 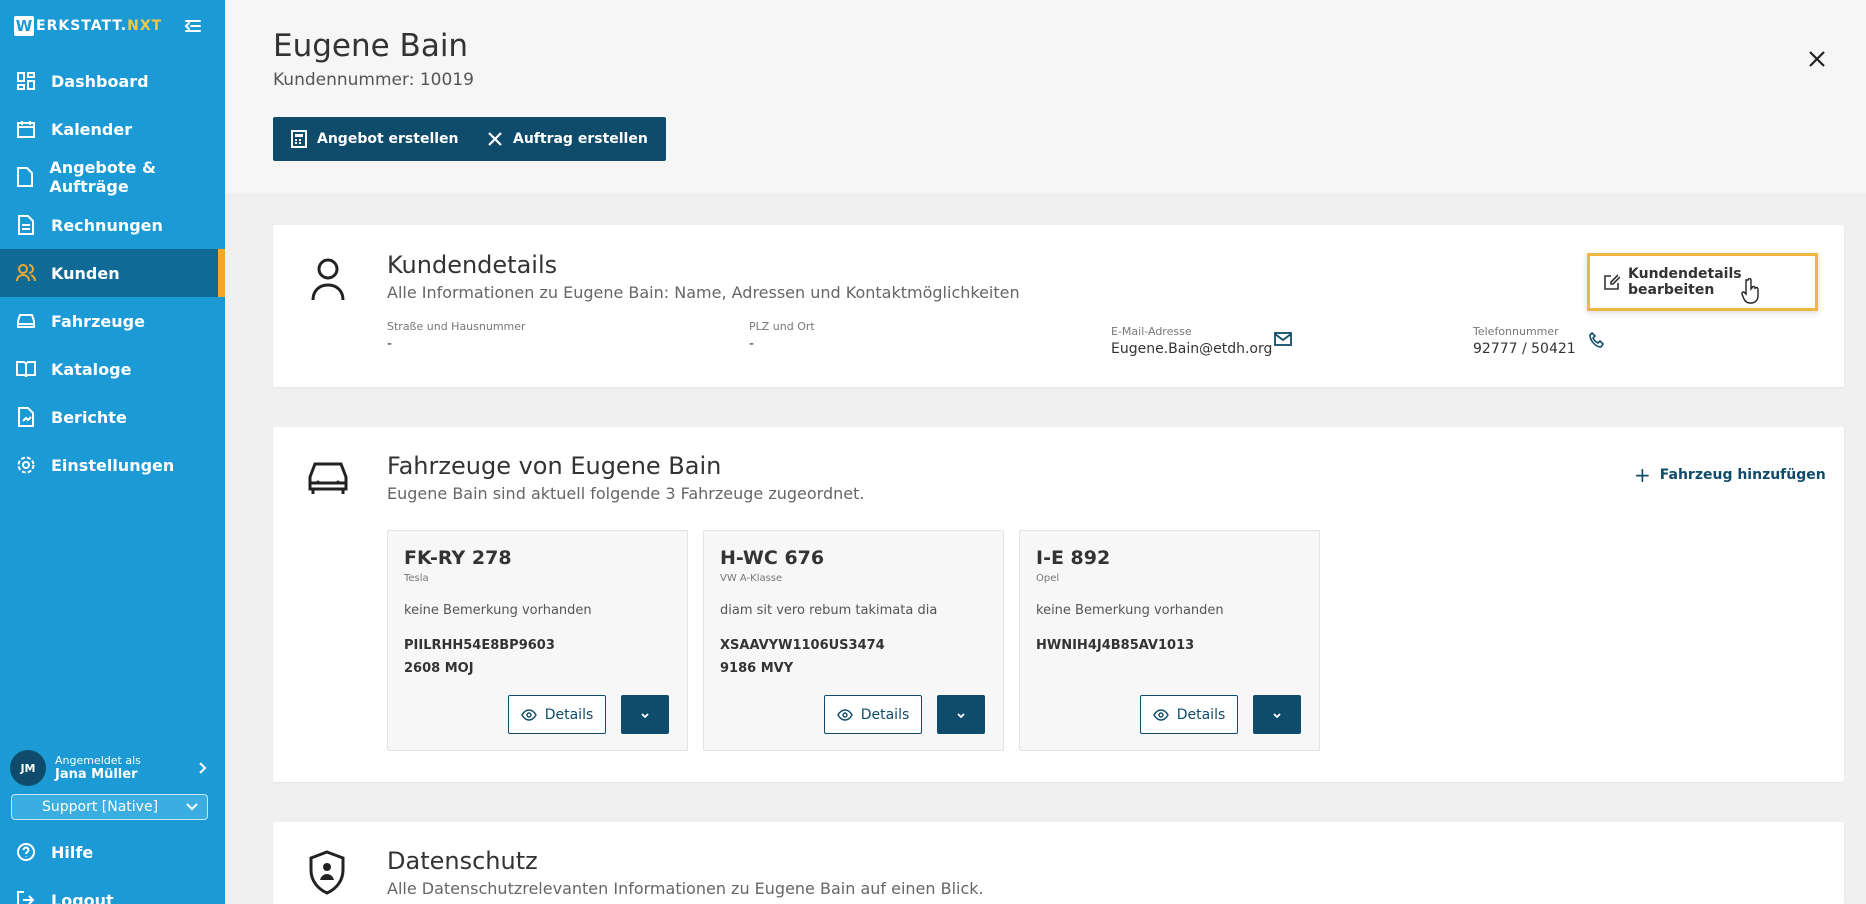 I want to click on phone-icon, so click(x=1597, y=341).